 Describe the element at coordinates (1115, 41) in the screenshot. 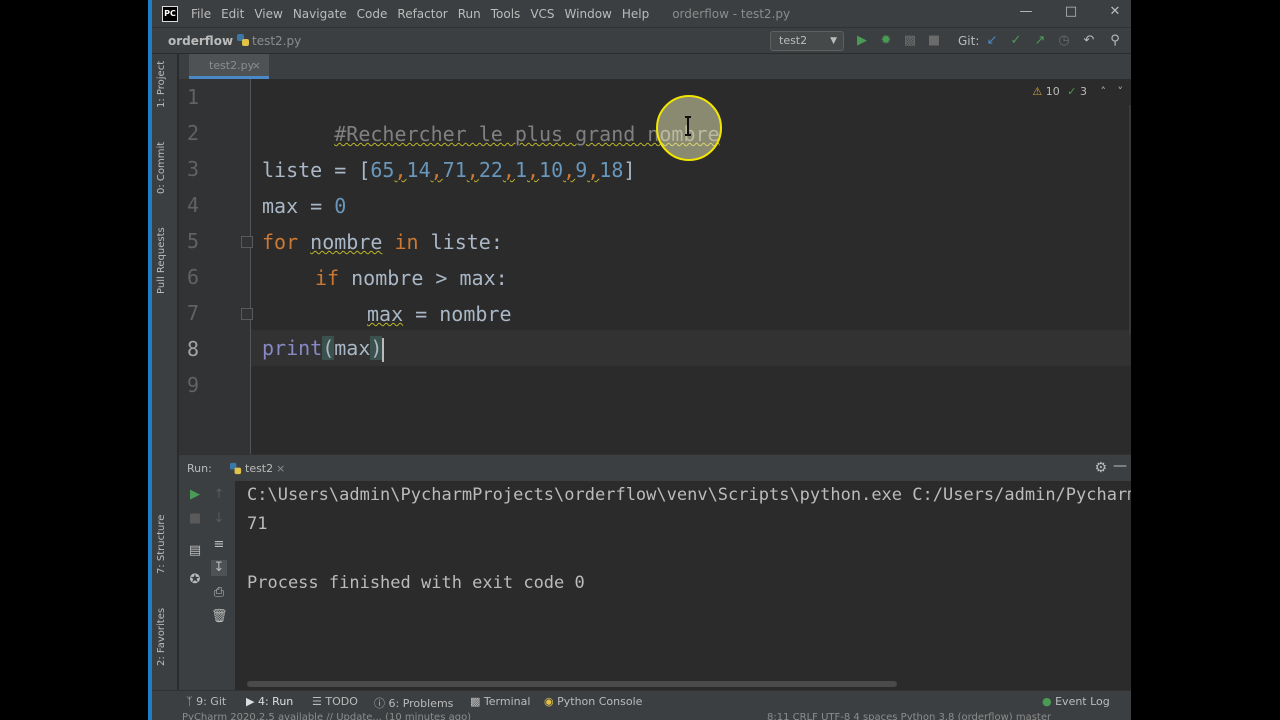

I see `search-icon: ⚲` at that location.